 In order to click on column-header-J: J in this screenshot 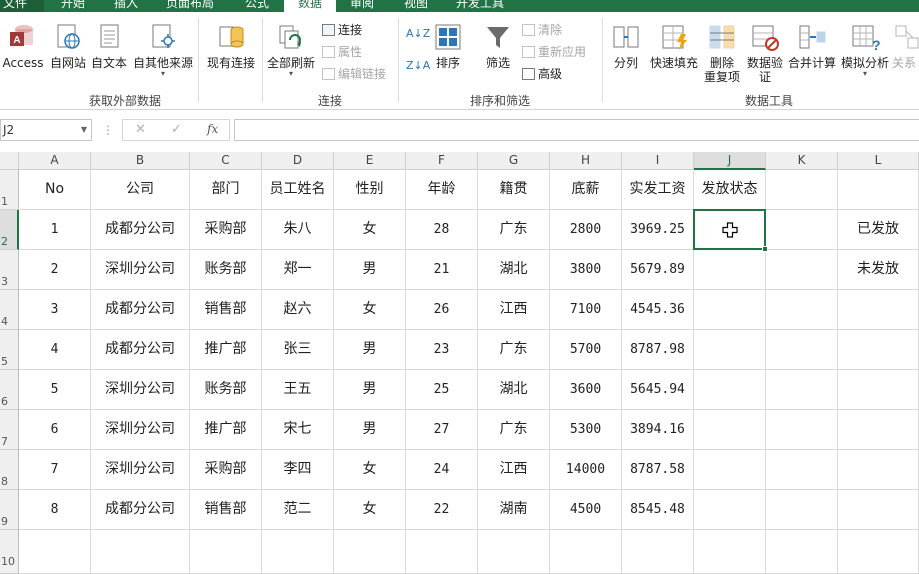, I will do `click(730, 161)`.